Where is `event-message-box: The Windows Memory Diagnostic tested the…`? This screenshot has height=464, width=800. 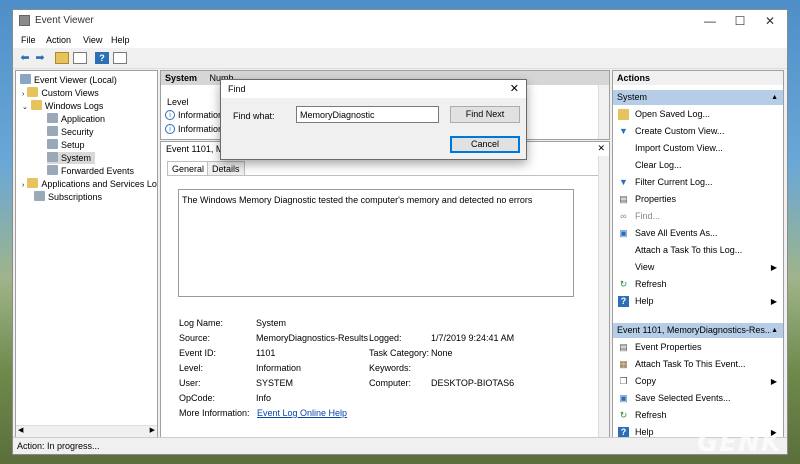
event-message-box: The Windows Memory Diagnostic tested the… is located at coordinates (376, 243).